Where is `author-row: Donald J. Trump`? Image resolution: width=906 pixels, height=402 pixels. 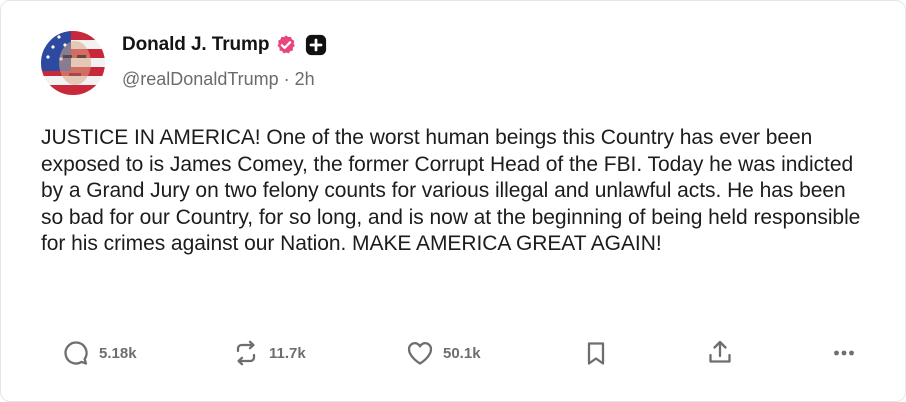 author-row: Donald J. Trump is located at coordinates (224, 45).